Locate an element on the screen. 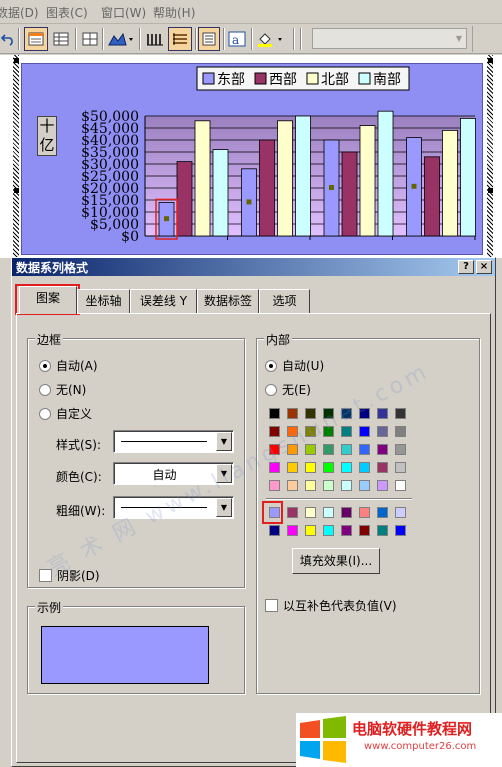 The image size is (502, 767). dialog-titlebar: 数据系列格式 ? × is located at coordinates (253, 267).